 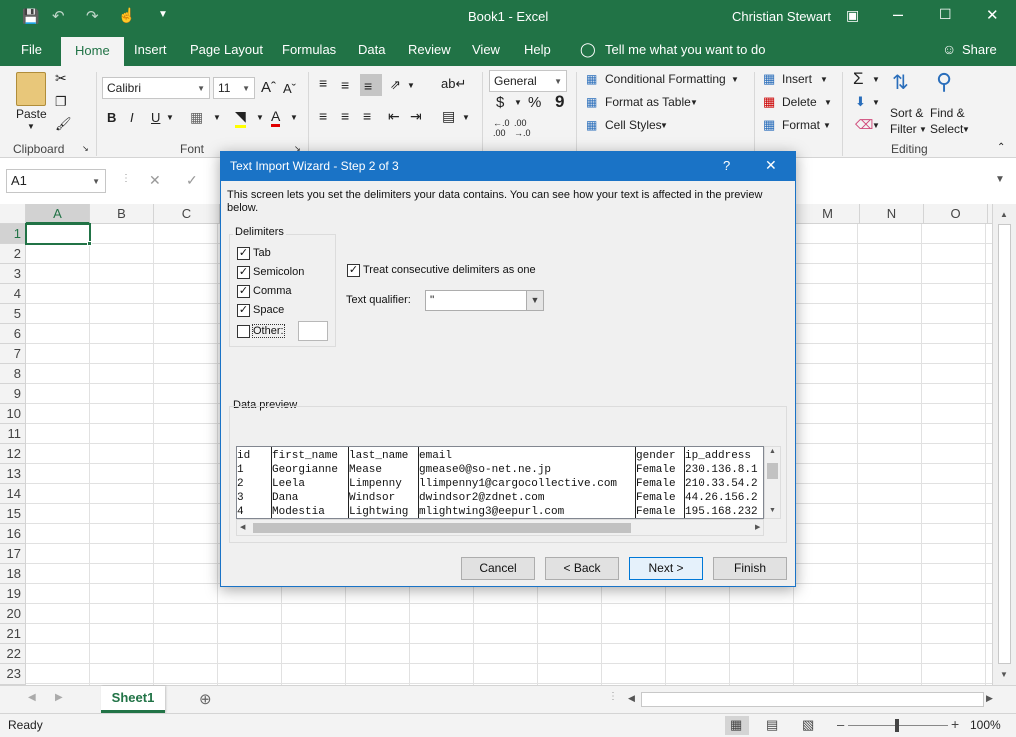 What do you see at coordinates (243, 291) in the screenshot?
I see `comma-checkbox: ✓` at bounding box center [243, 291].